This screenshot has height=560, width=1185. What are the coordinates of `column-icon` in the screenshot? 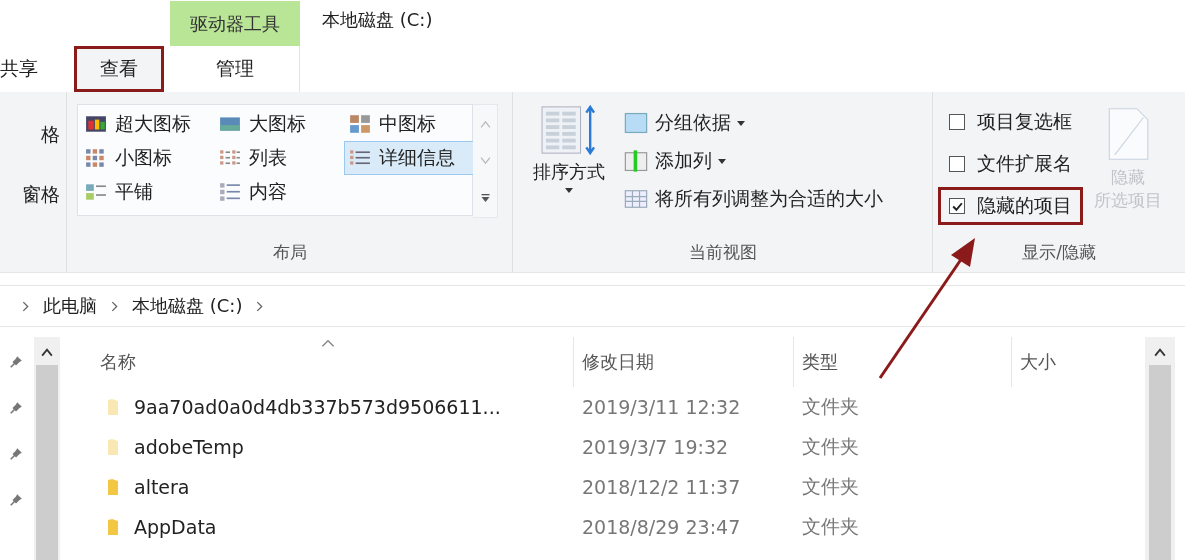 It's located at (636, 161).